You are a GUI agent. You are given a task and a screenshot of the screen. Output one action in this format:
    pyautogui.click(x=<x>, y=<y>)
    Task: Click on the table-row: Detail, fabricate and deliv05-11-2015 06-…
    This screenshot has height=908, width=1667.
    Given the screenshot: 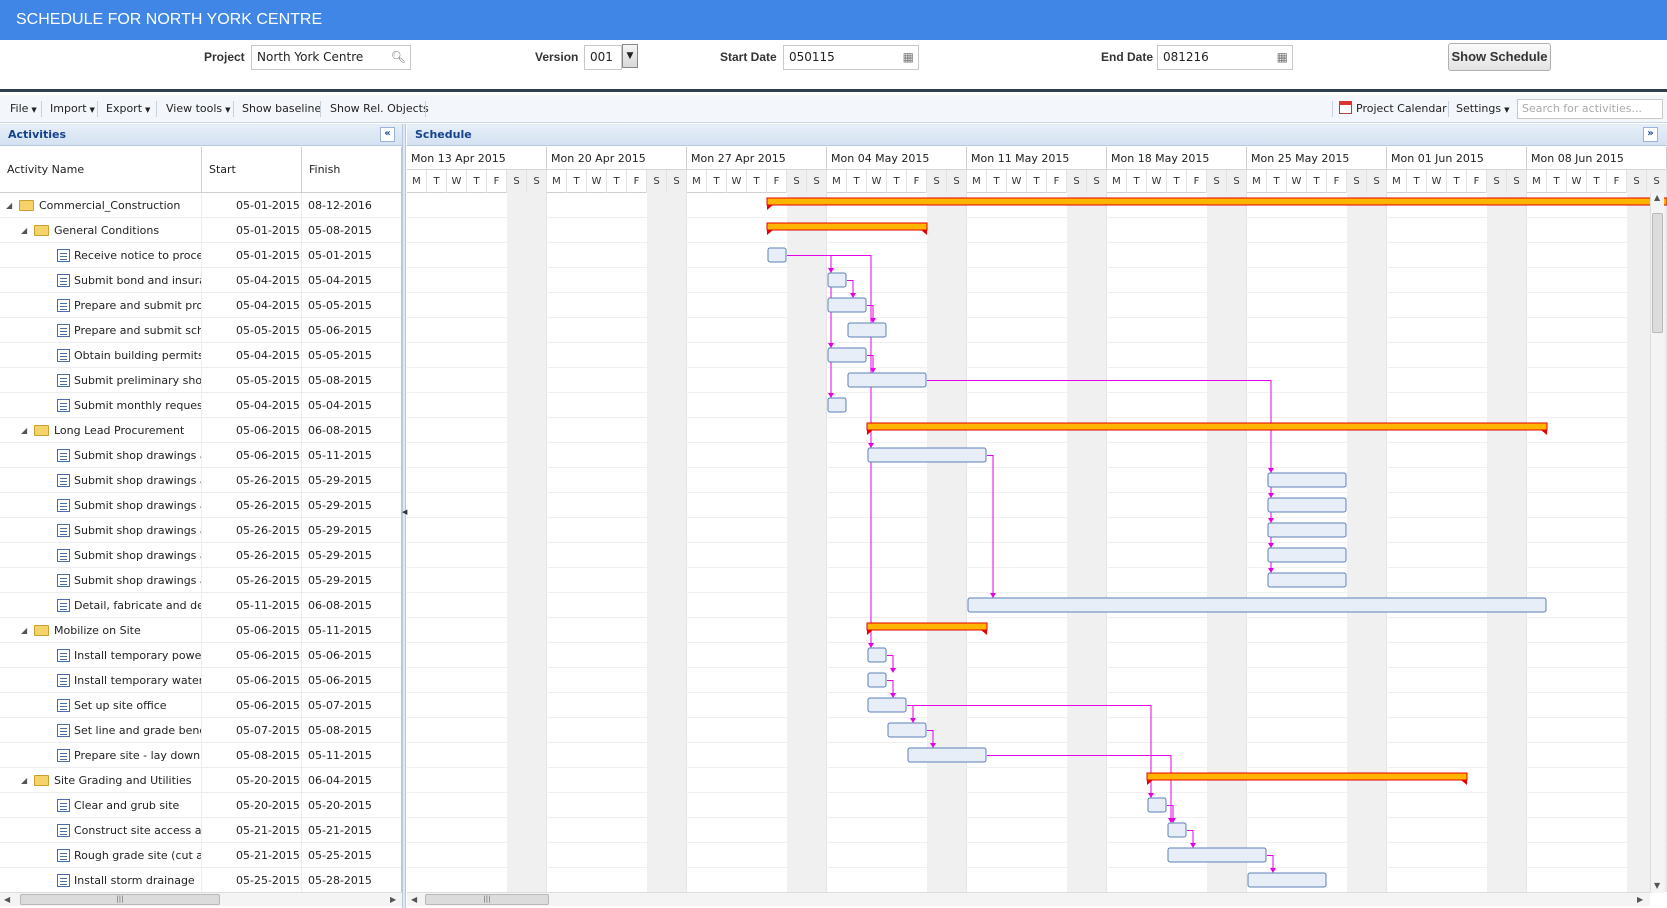 What is the action you would take?
    pyautogui.click(x=200, y=605)
    